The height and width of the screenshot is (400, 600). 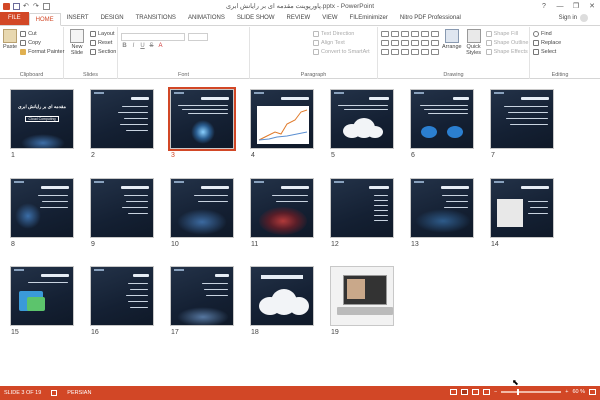 What do you see at coordinates (122, 296) in the screenshot?
I see `slide-16-preview` at bounding box center [122, 296].